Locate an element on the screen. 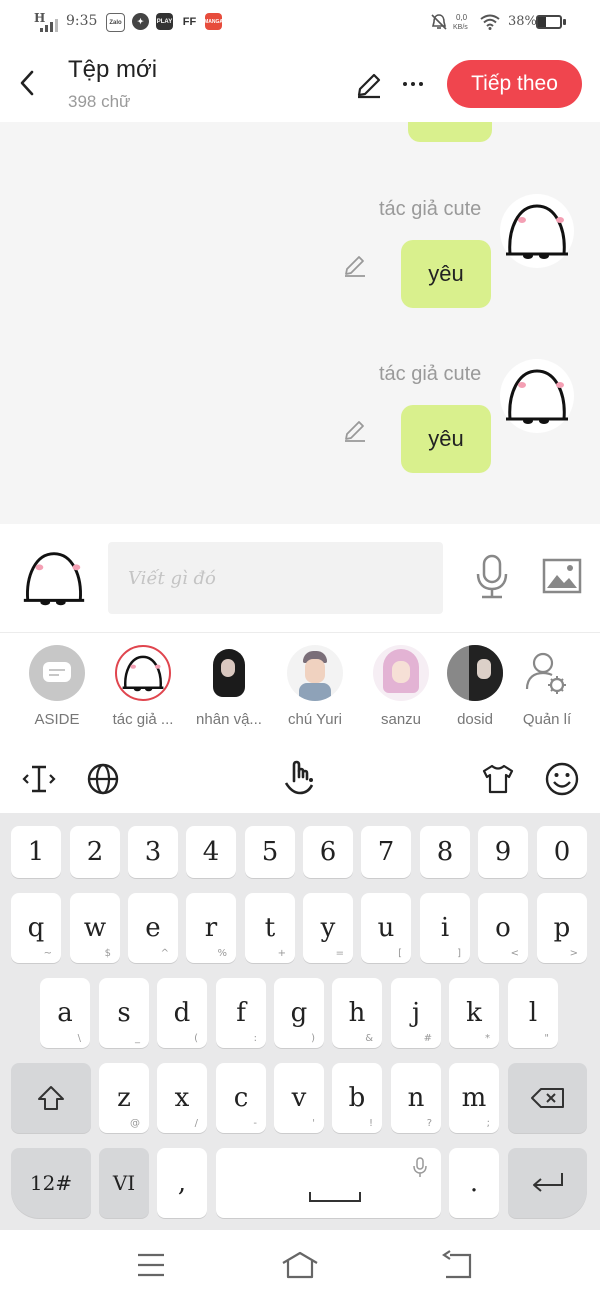 The width and height of the screenshot is (600, 1300). key-s: s _ is located at coordinates (124, 1013).